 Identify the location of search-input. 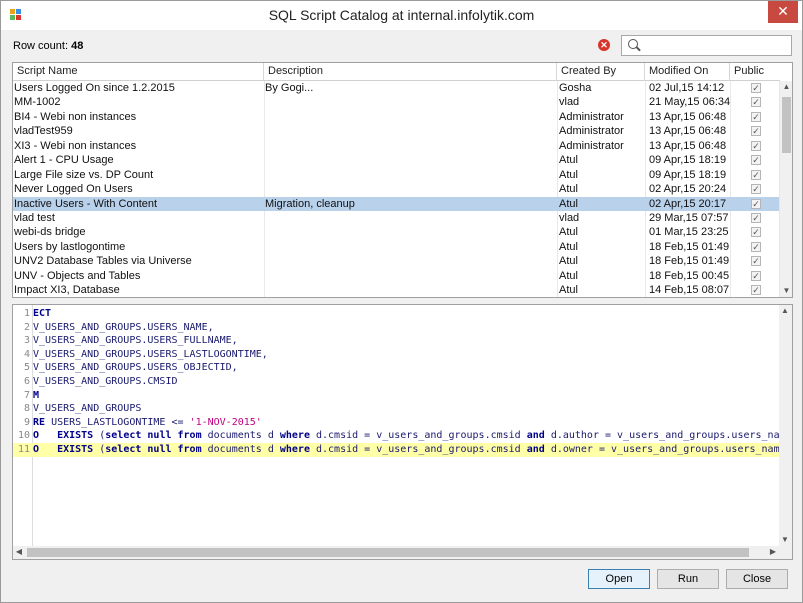
(715, 45).